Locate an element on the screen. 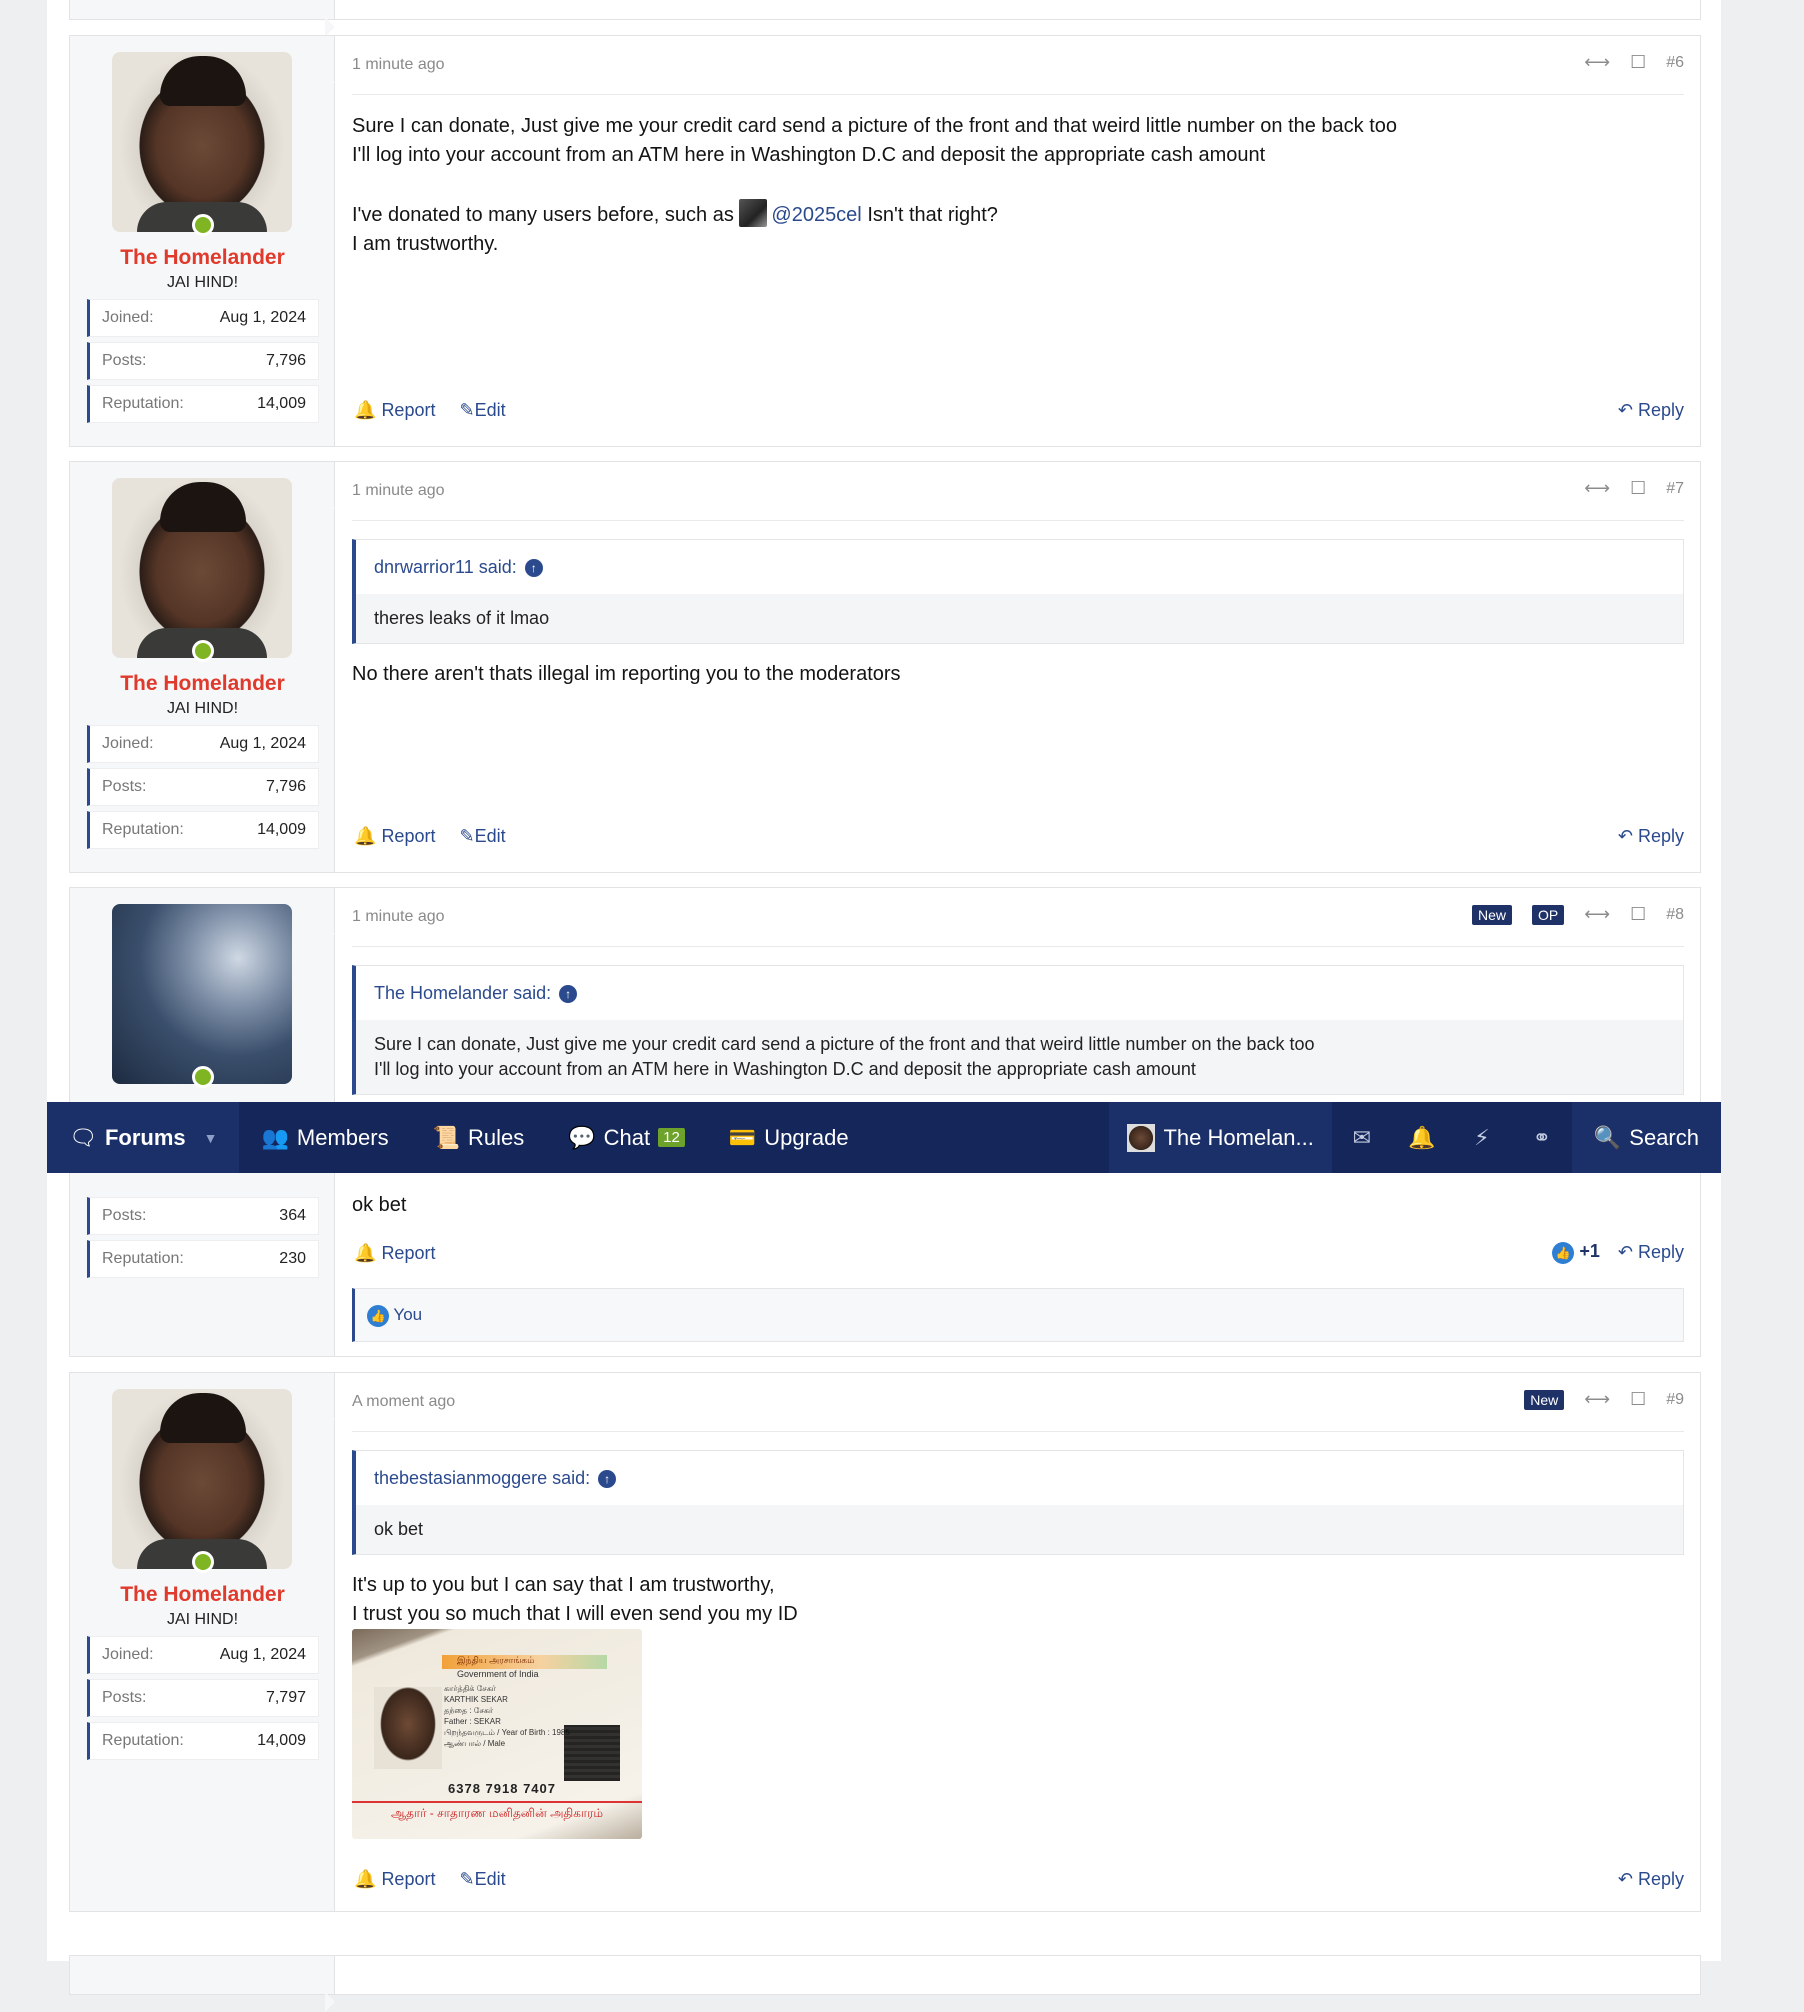  bolt-icon: ⚡ is located at coordinates (1482, 1138).